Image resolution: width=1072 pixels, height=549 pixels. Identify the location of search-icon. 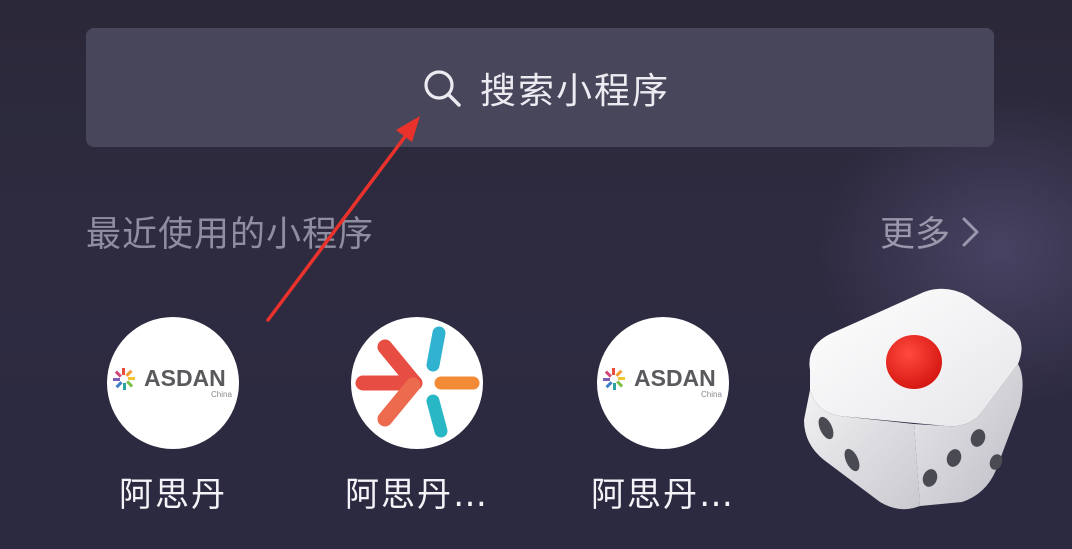
(442, 88).